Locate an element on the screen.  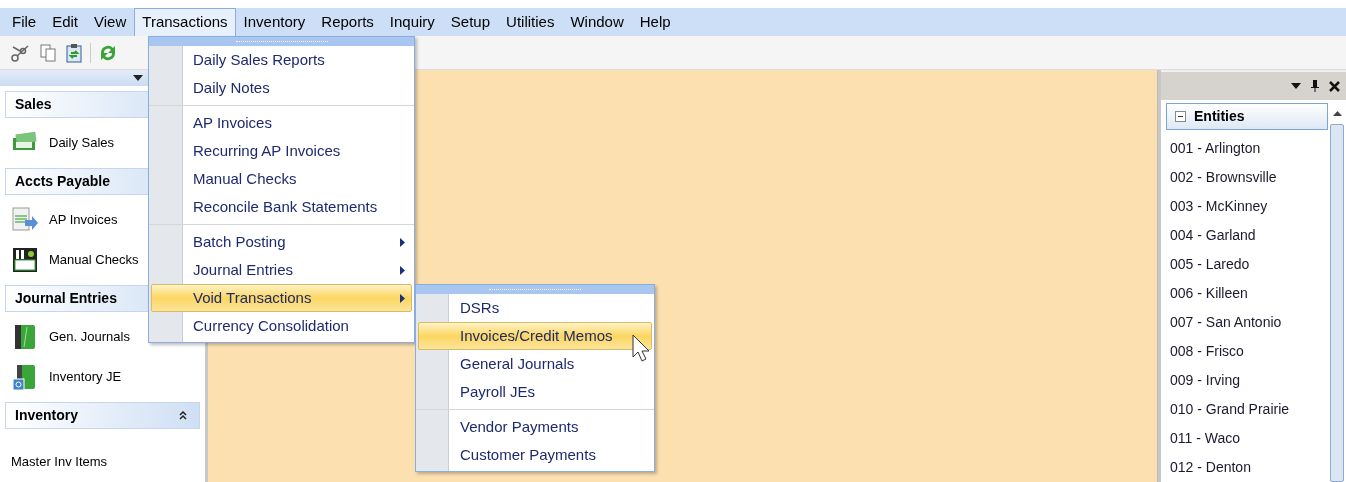
list-item: 011 - Waco is located at coordinates (1249, 438).